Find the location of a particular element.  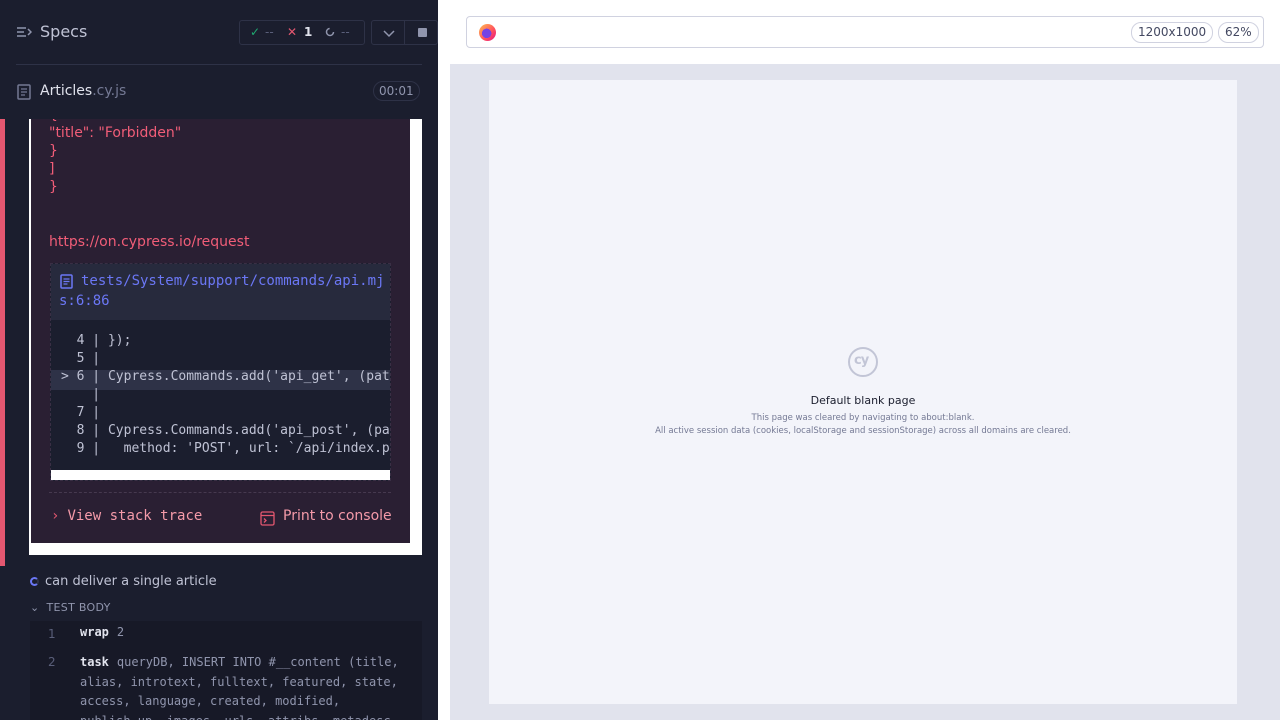

specs-title: Specs is located at coordinates (63, 31).